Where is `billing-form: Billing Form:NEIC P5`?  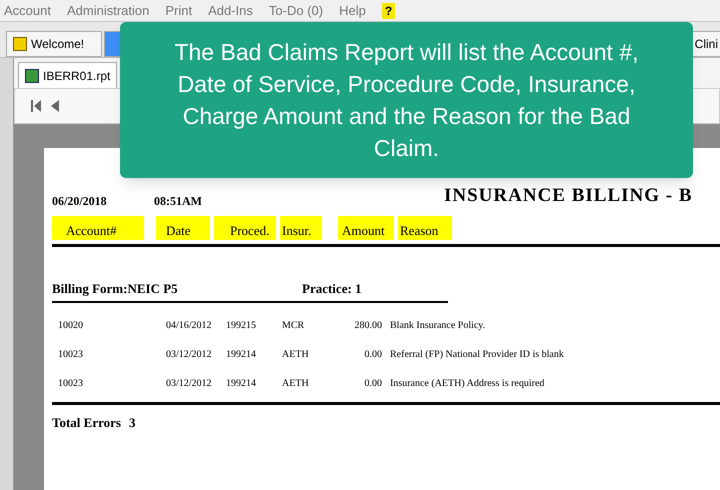
billing-form: Billing Form:NEIC P5 is located at coordinates (115, 289).